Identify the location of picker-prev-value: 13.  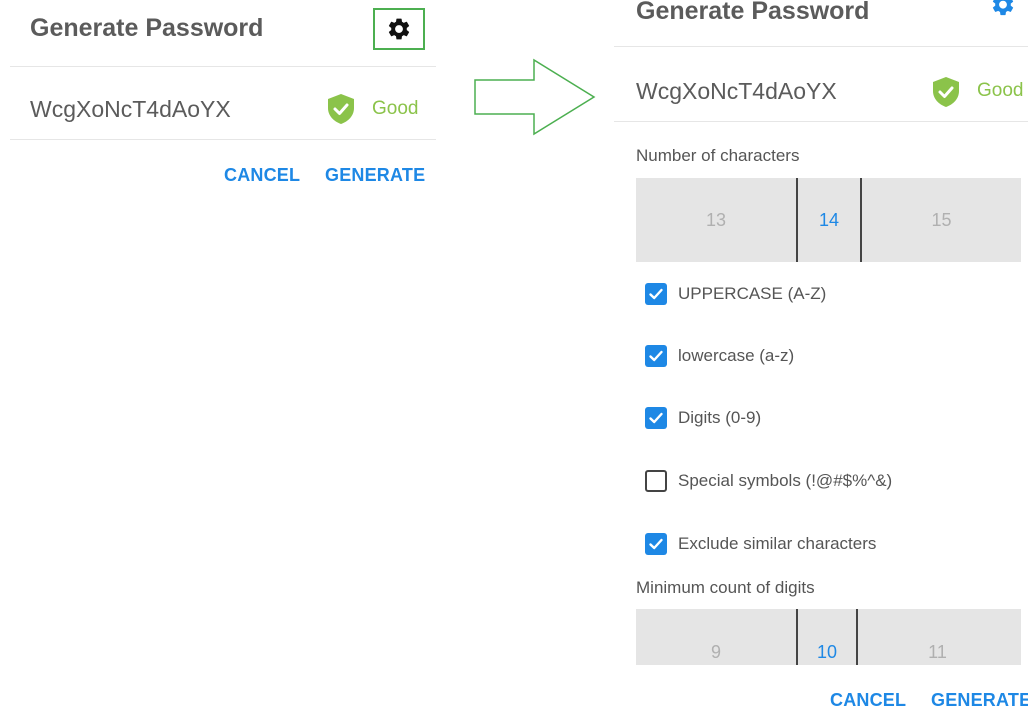
(716, 220).